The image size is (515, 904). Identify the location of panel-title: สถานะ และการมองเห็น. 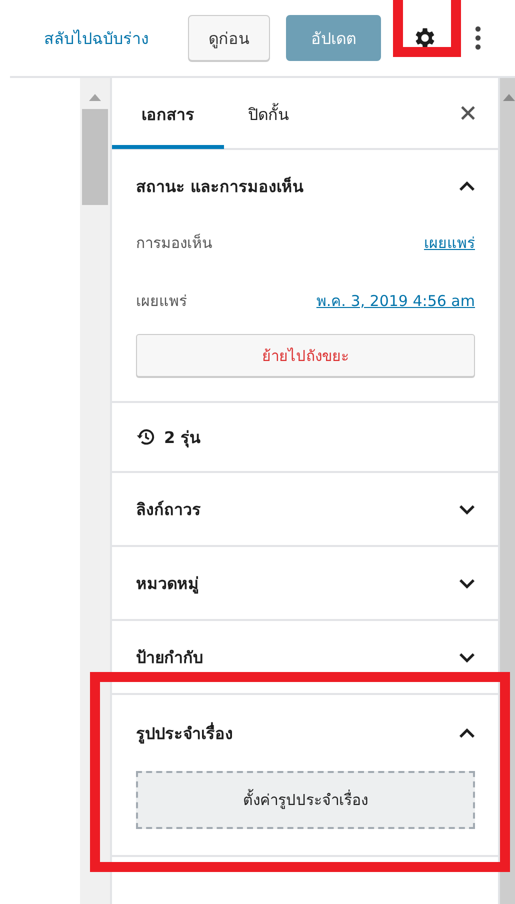
(220, 186).